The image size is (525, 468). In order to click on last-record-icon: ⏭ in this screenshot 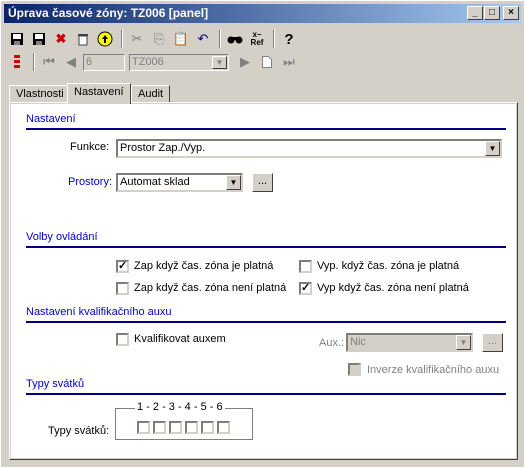, I will do `click(289, 62)`.